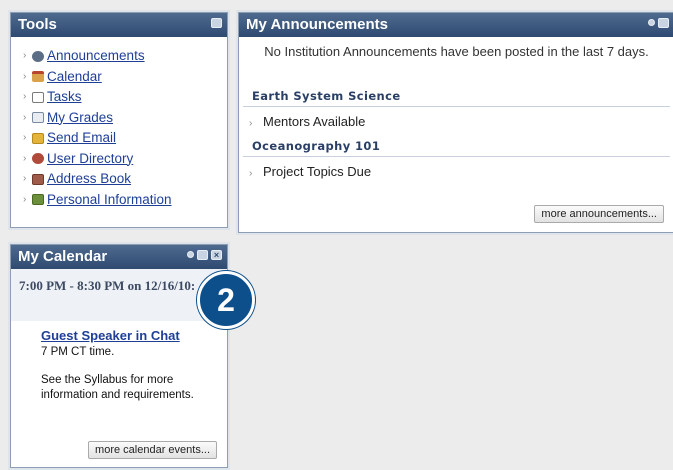  Describe the element at coordinates (96, 56) in the screenshot. I see `tool-link-announcements: Announcements` at that location.